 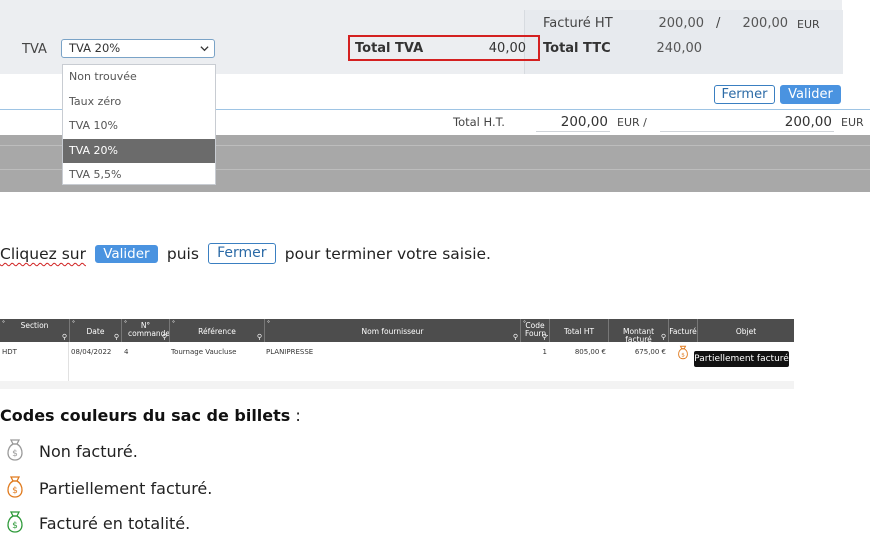 What do you see at coordinates (126, 253) in the screenshot?
I see `instruction-validate-button: Valider` at bounding box center [126, 253].